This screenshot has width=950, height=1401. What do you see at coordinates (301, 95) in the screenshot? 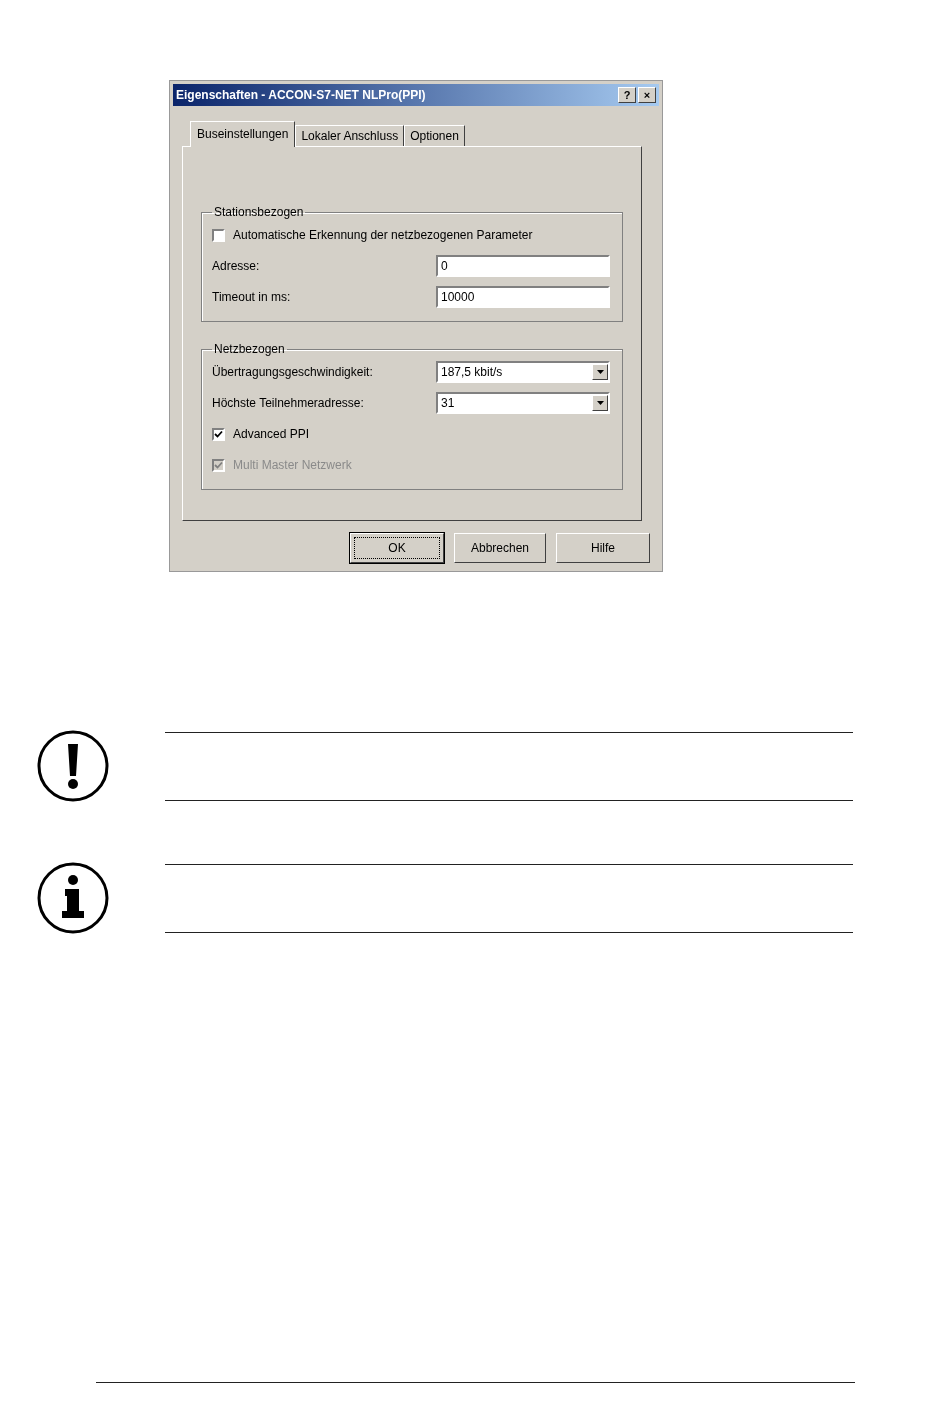
I see `window-title: Eigenschaften - ACCON-S7-NET NLPro(PPI)` at bounding box center [301, 95].